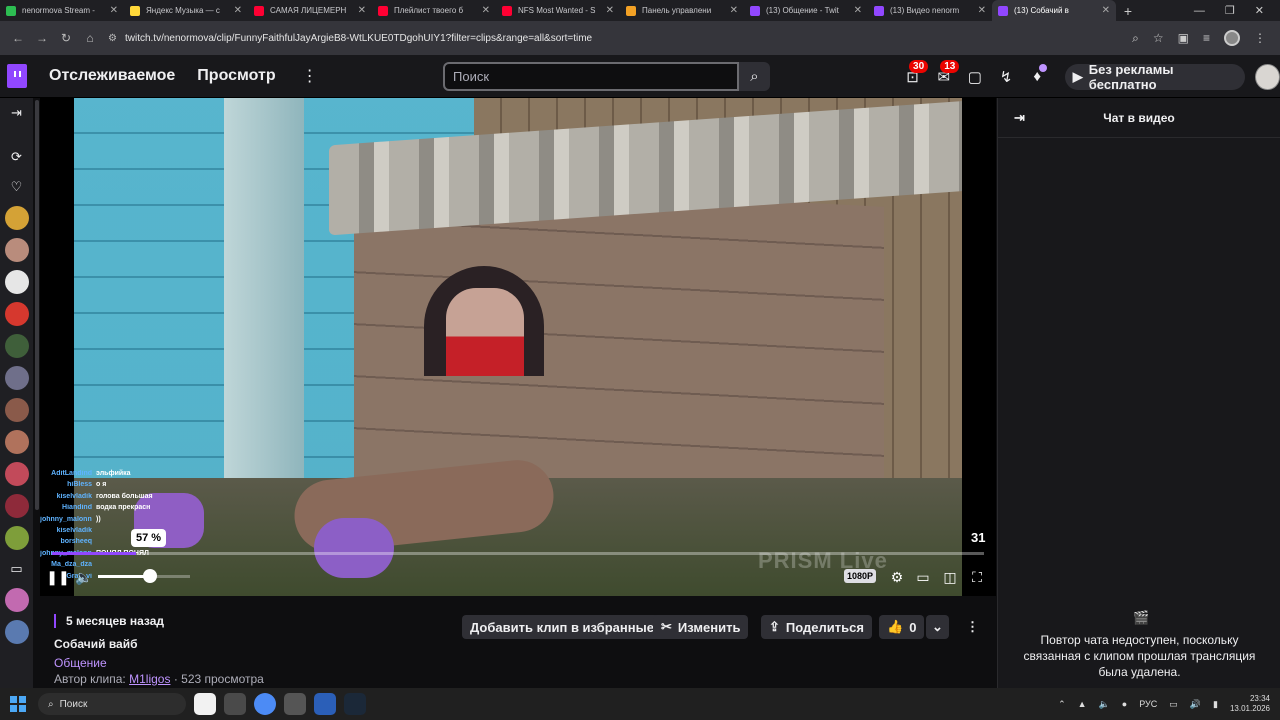  What do you see at coordinates (950, 577) in the screenshot?
I see `chat-toggle-button: ◫` at bounding box center [950, 577].